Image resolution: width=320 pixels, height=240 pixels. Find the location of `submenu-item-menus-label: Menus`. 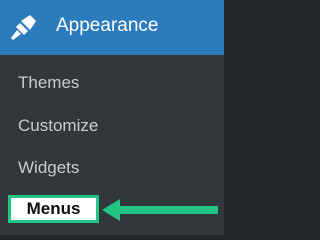

submenu-item-menus-label: Menus is located at coordinates (53, 208).